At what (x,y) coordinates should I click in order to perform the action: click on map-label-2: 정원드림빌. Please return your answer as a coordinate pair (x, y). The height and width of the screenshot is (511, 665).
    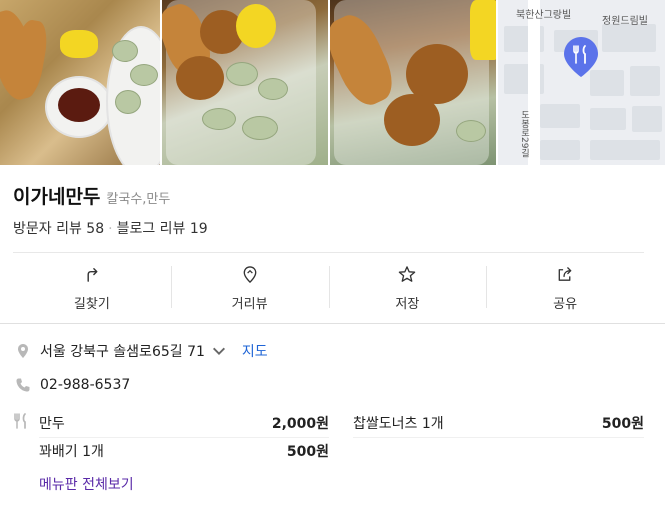
    Looking at the image, I should click on (625, 21).